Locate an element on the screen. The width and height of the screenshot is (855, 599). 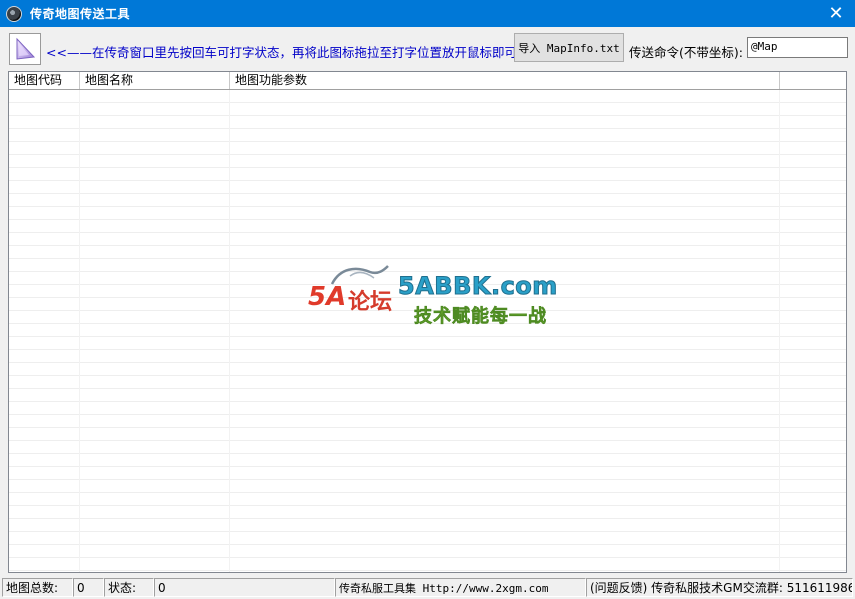
app-icon is located at coordinates (14, 13).